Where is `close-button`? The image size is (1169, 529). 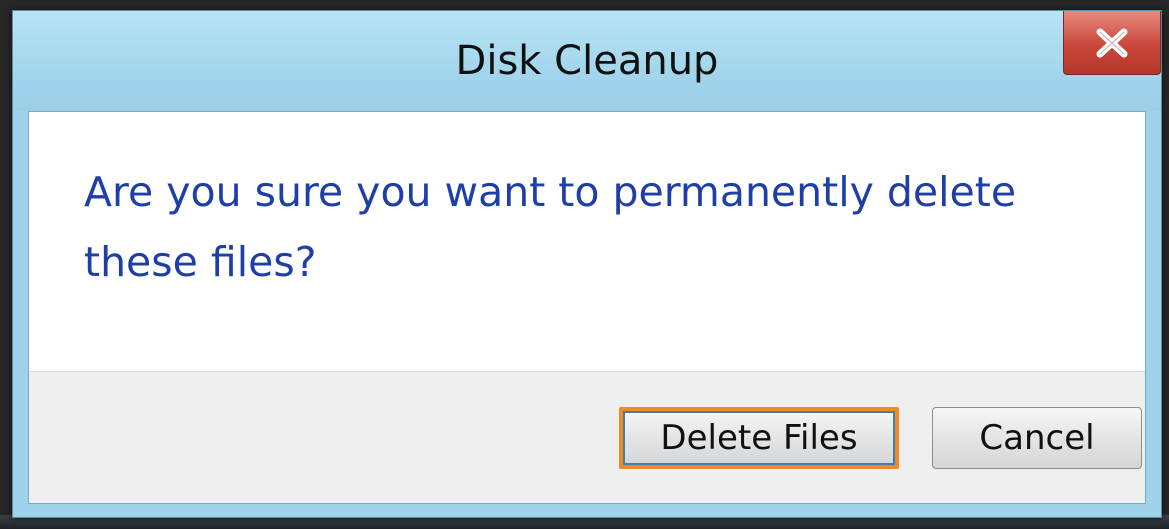
close-button is located at coordinates (1112, 43).